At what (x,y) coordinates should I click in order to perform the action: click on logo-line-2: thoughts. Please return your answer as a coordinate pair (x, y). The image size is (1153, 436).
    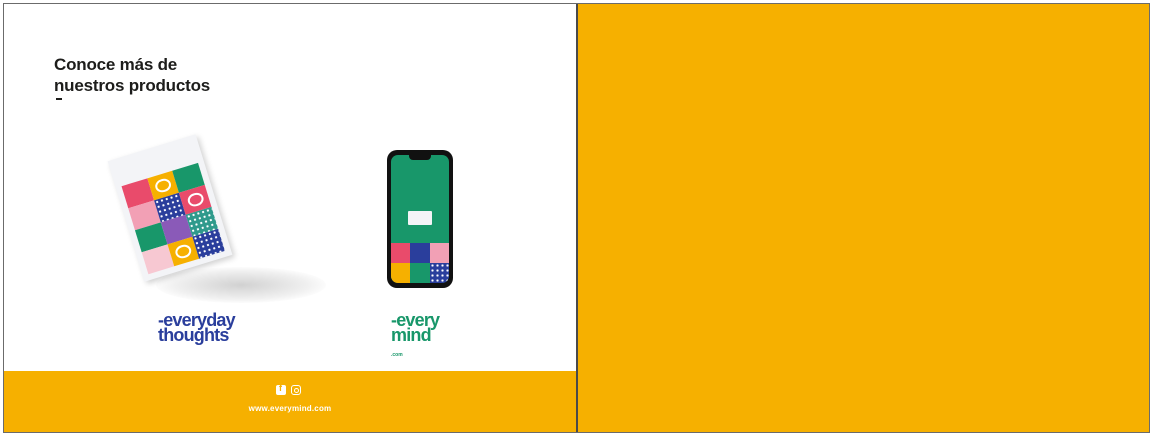
    Looking at the image, I should click on (193, 335).